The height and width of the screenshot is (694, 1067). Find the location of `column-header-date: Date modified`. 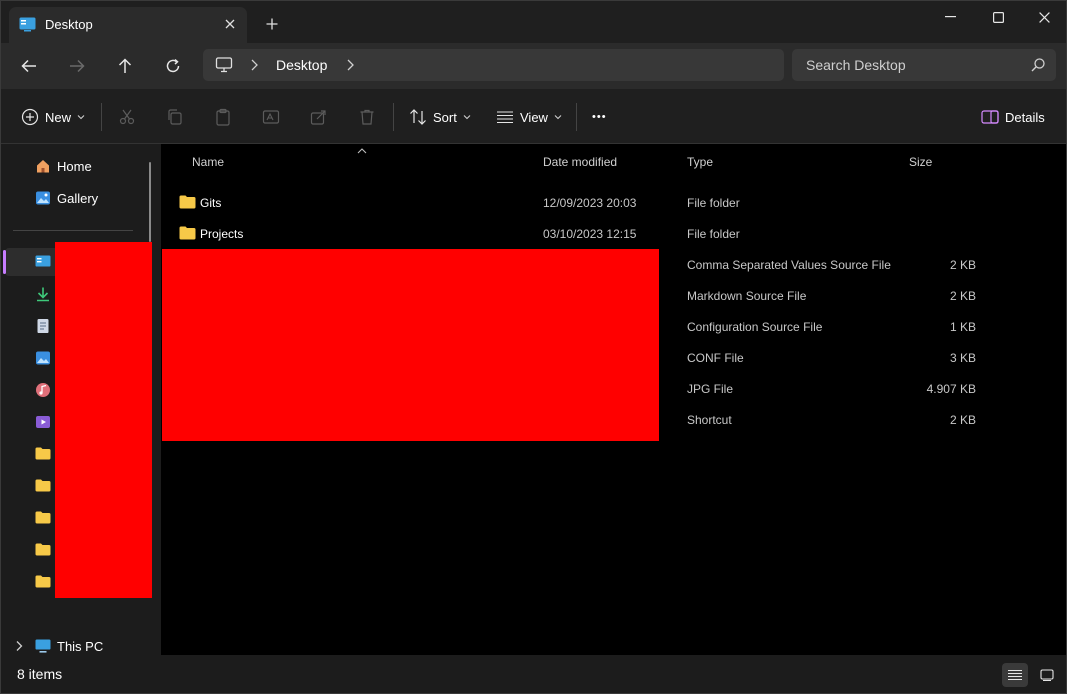

column-header-date: Date modified is located at coordinates (580, 162).